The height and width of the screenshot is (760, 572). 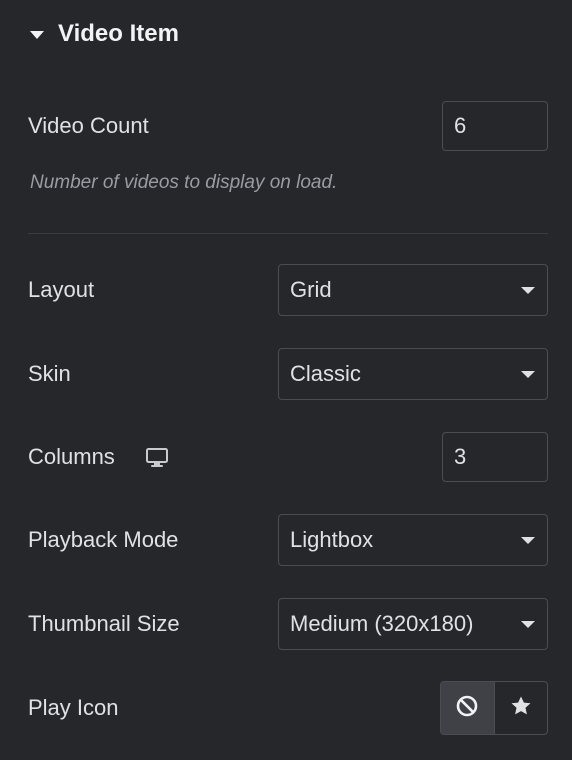 What do you see at coordinates (495, 126) in the screenshot?
I see `video-count-input` at bounding box center [495, 126].